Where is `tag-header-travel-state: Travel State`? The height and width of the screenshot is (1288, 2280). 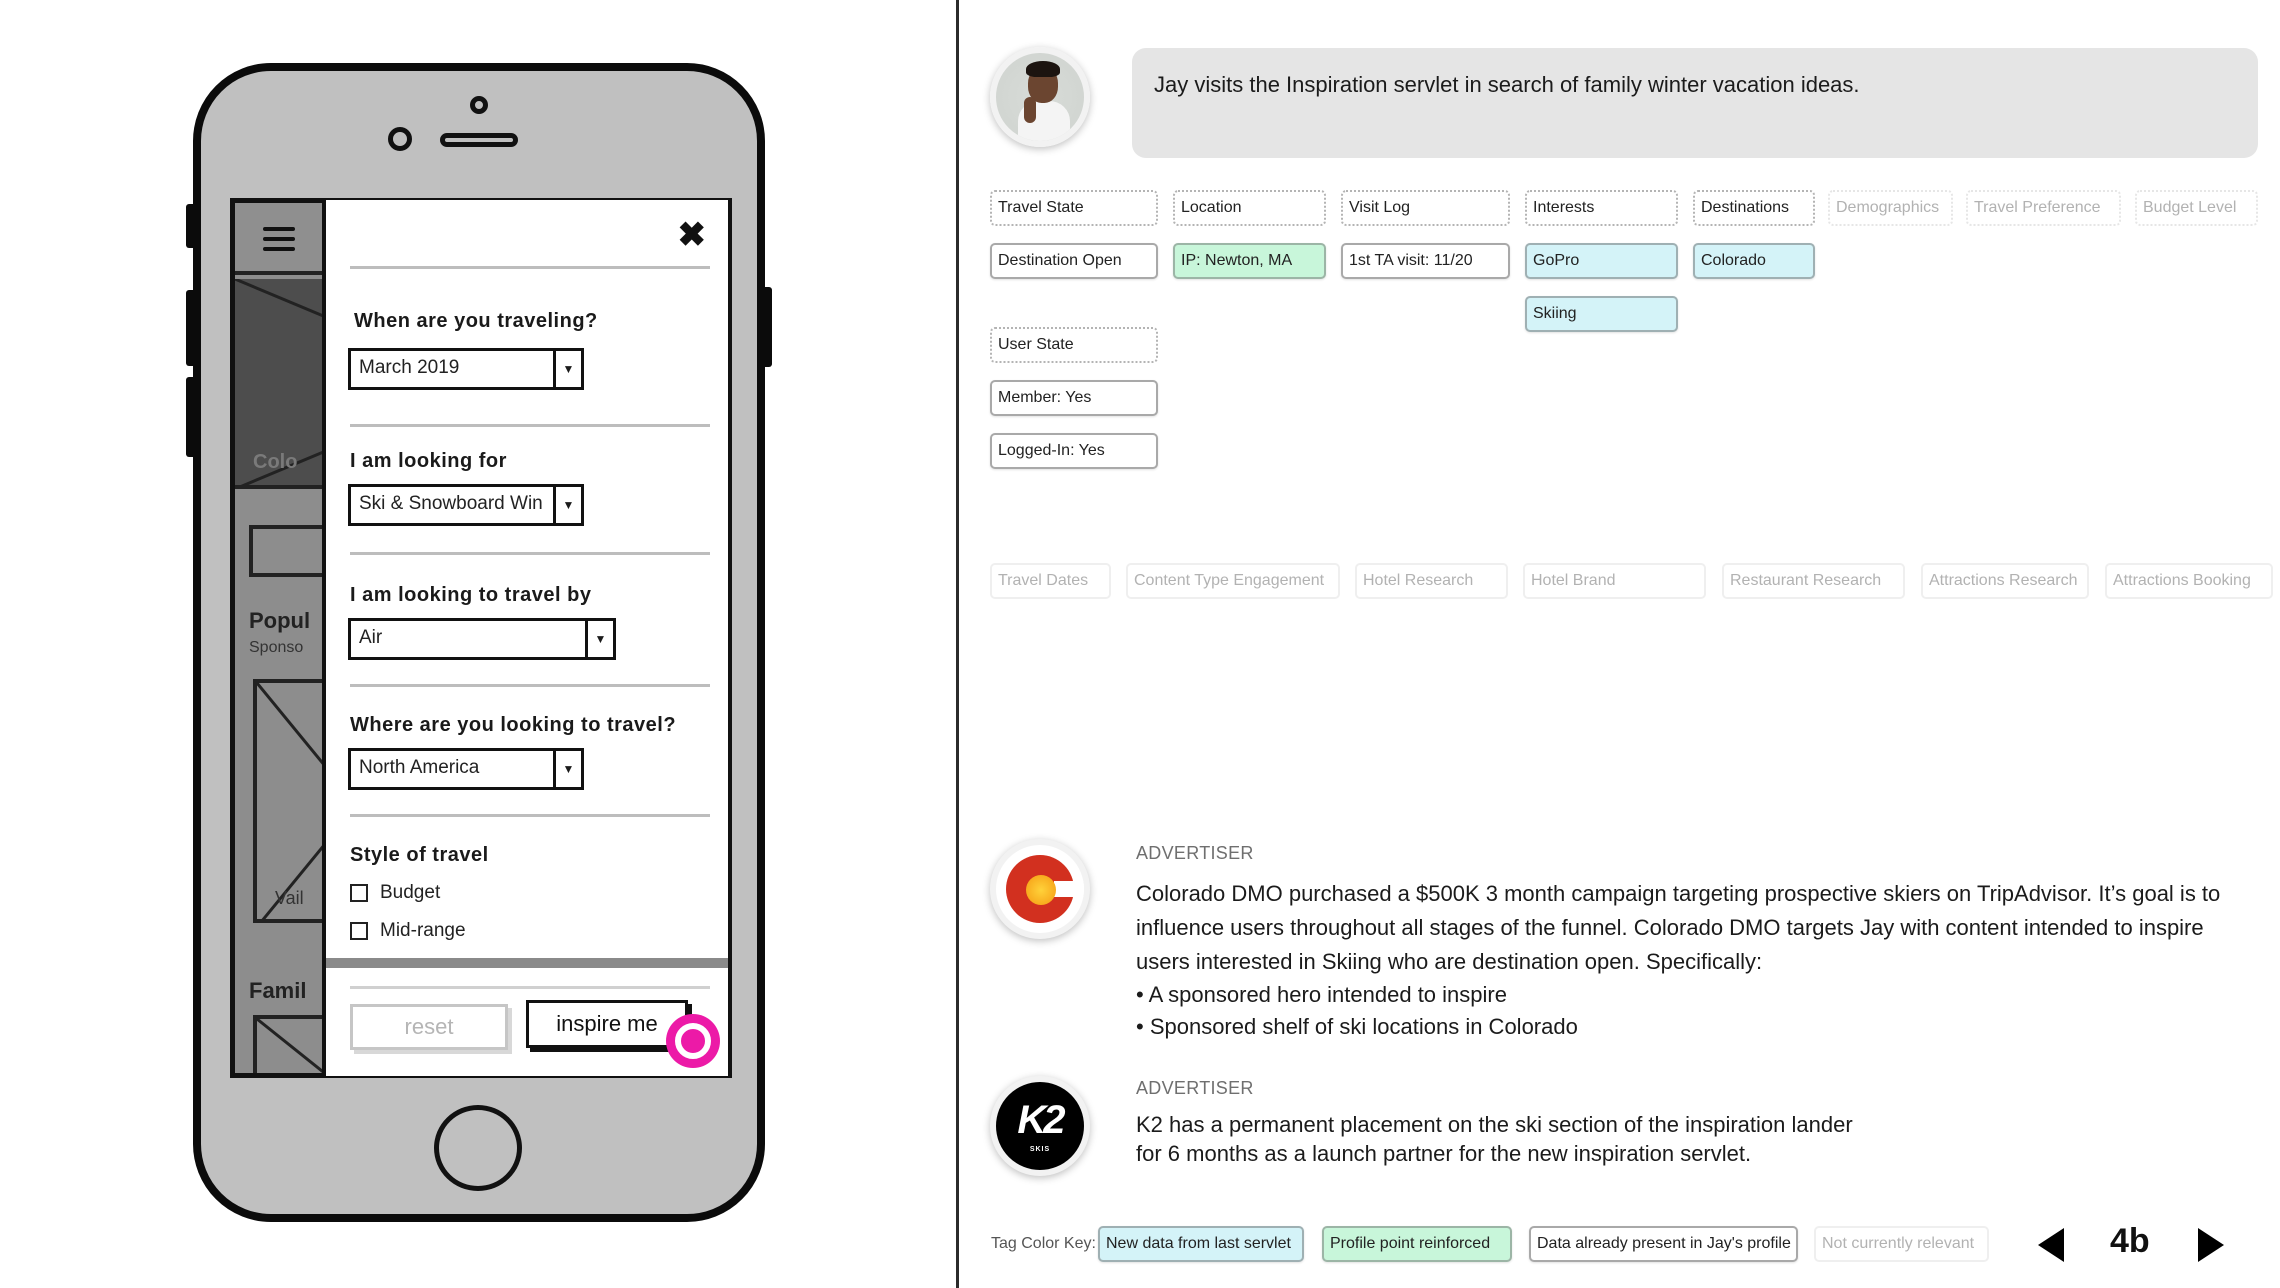
tag-header-travel-state: Travel State is located at coordinates (1074, 208).